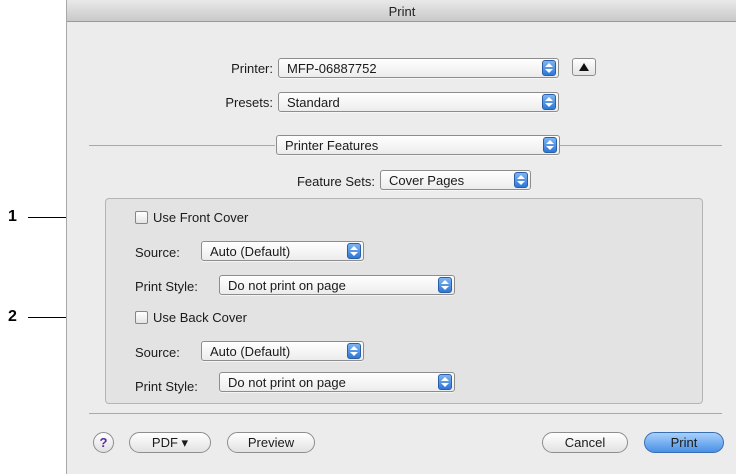 This screenshot has height=474, width=736. Describe the element at coordinates (249, 102) in the screenshot. I see `presets-label: Presets:` at that location.